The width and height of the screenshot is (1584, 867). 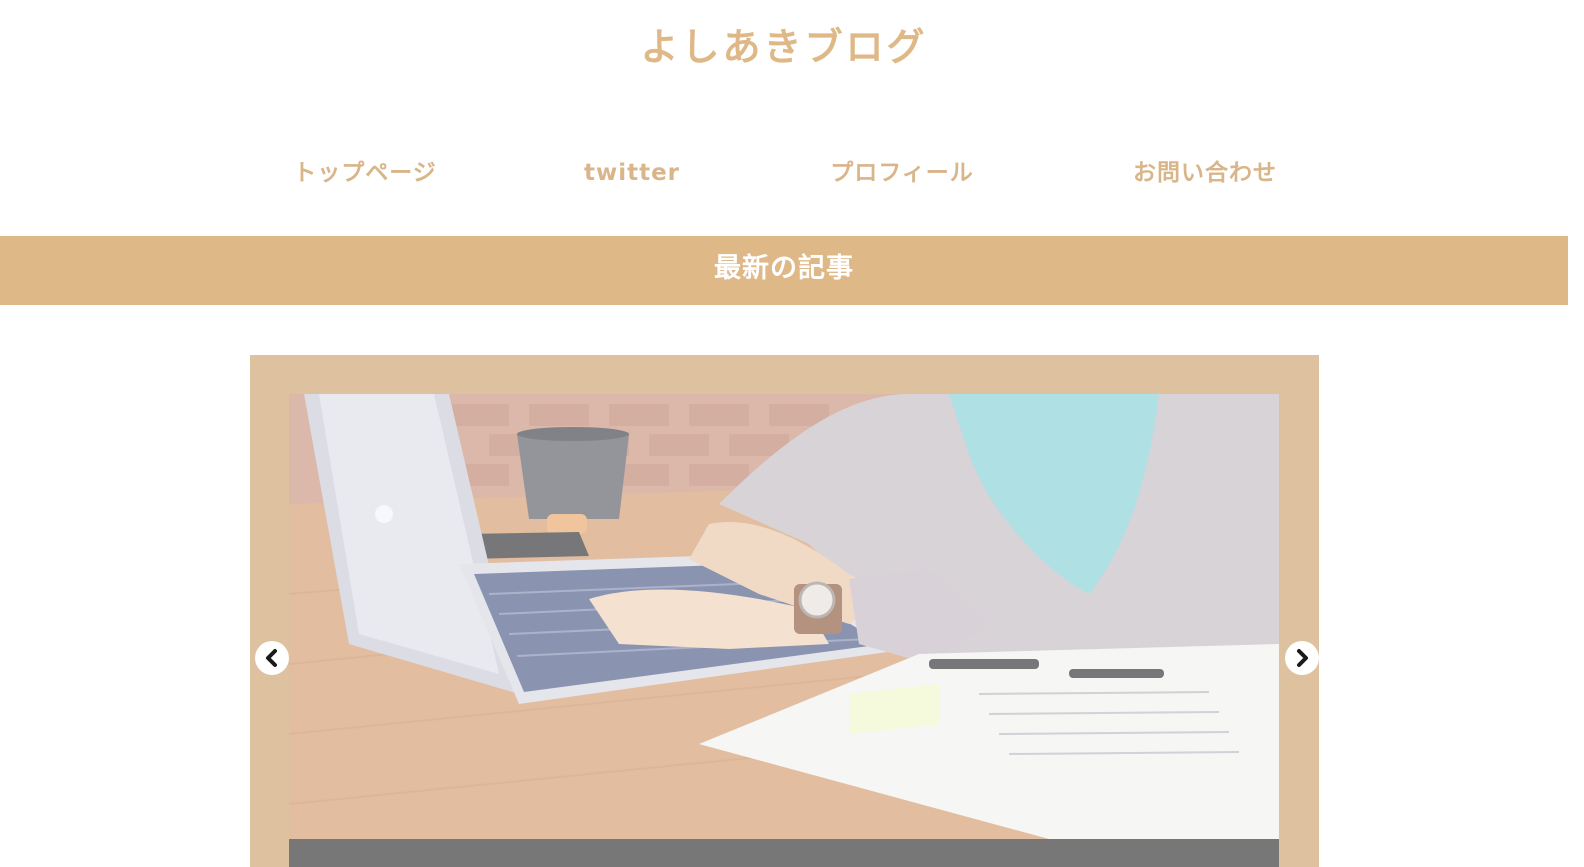 I want to click on section-title: 最新の記事, so click(x=784, y=268).